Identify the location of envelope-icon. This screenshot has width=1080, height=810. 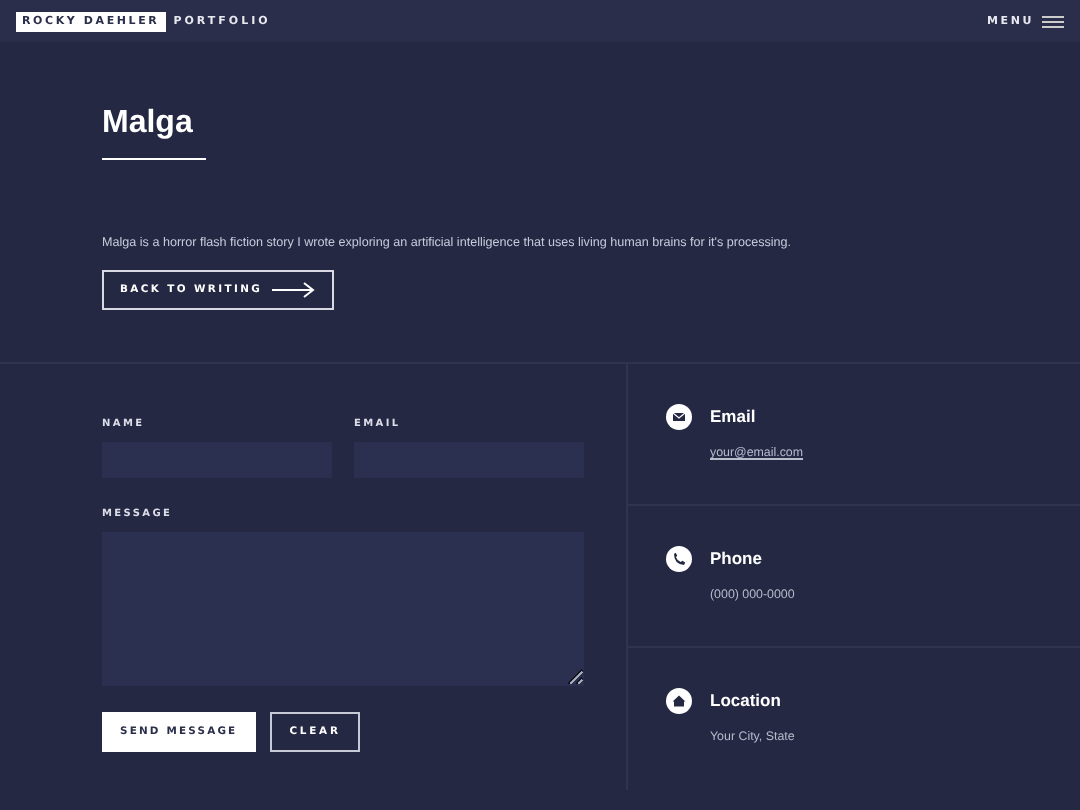
(679, 417).